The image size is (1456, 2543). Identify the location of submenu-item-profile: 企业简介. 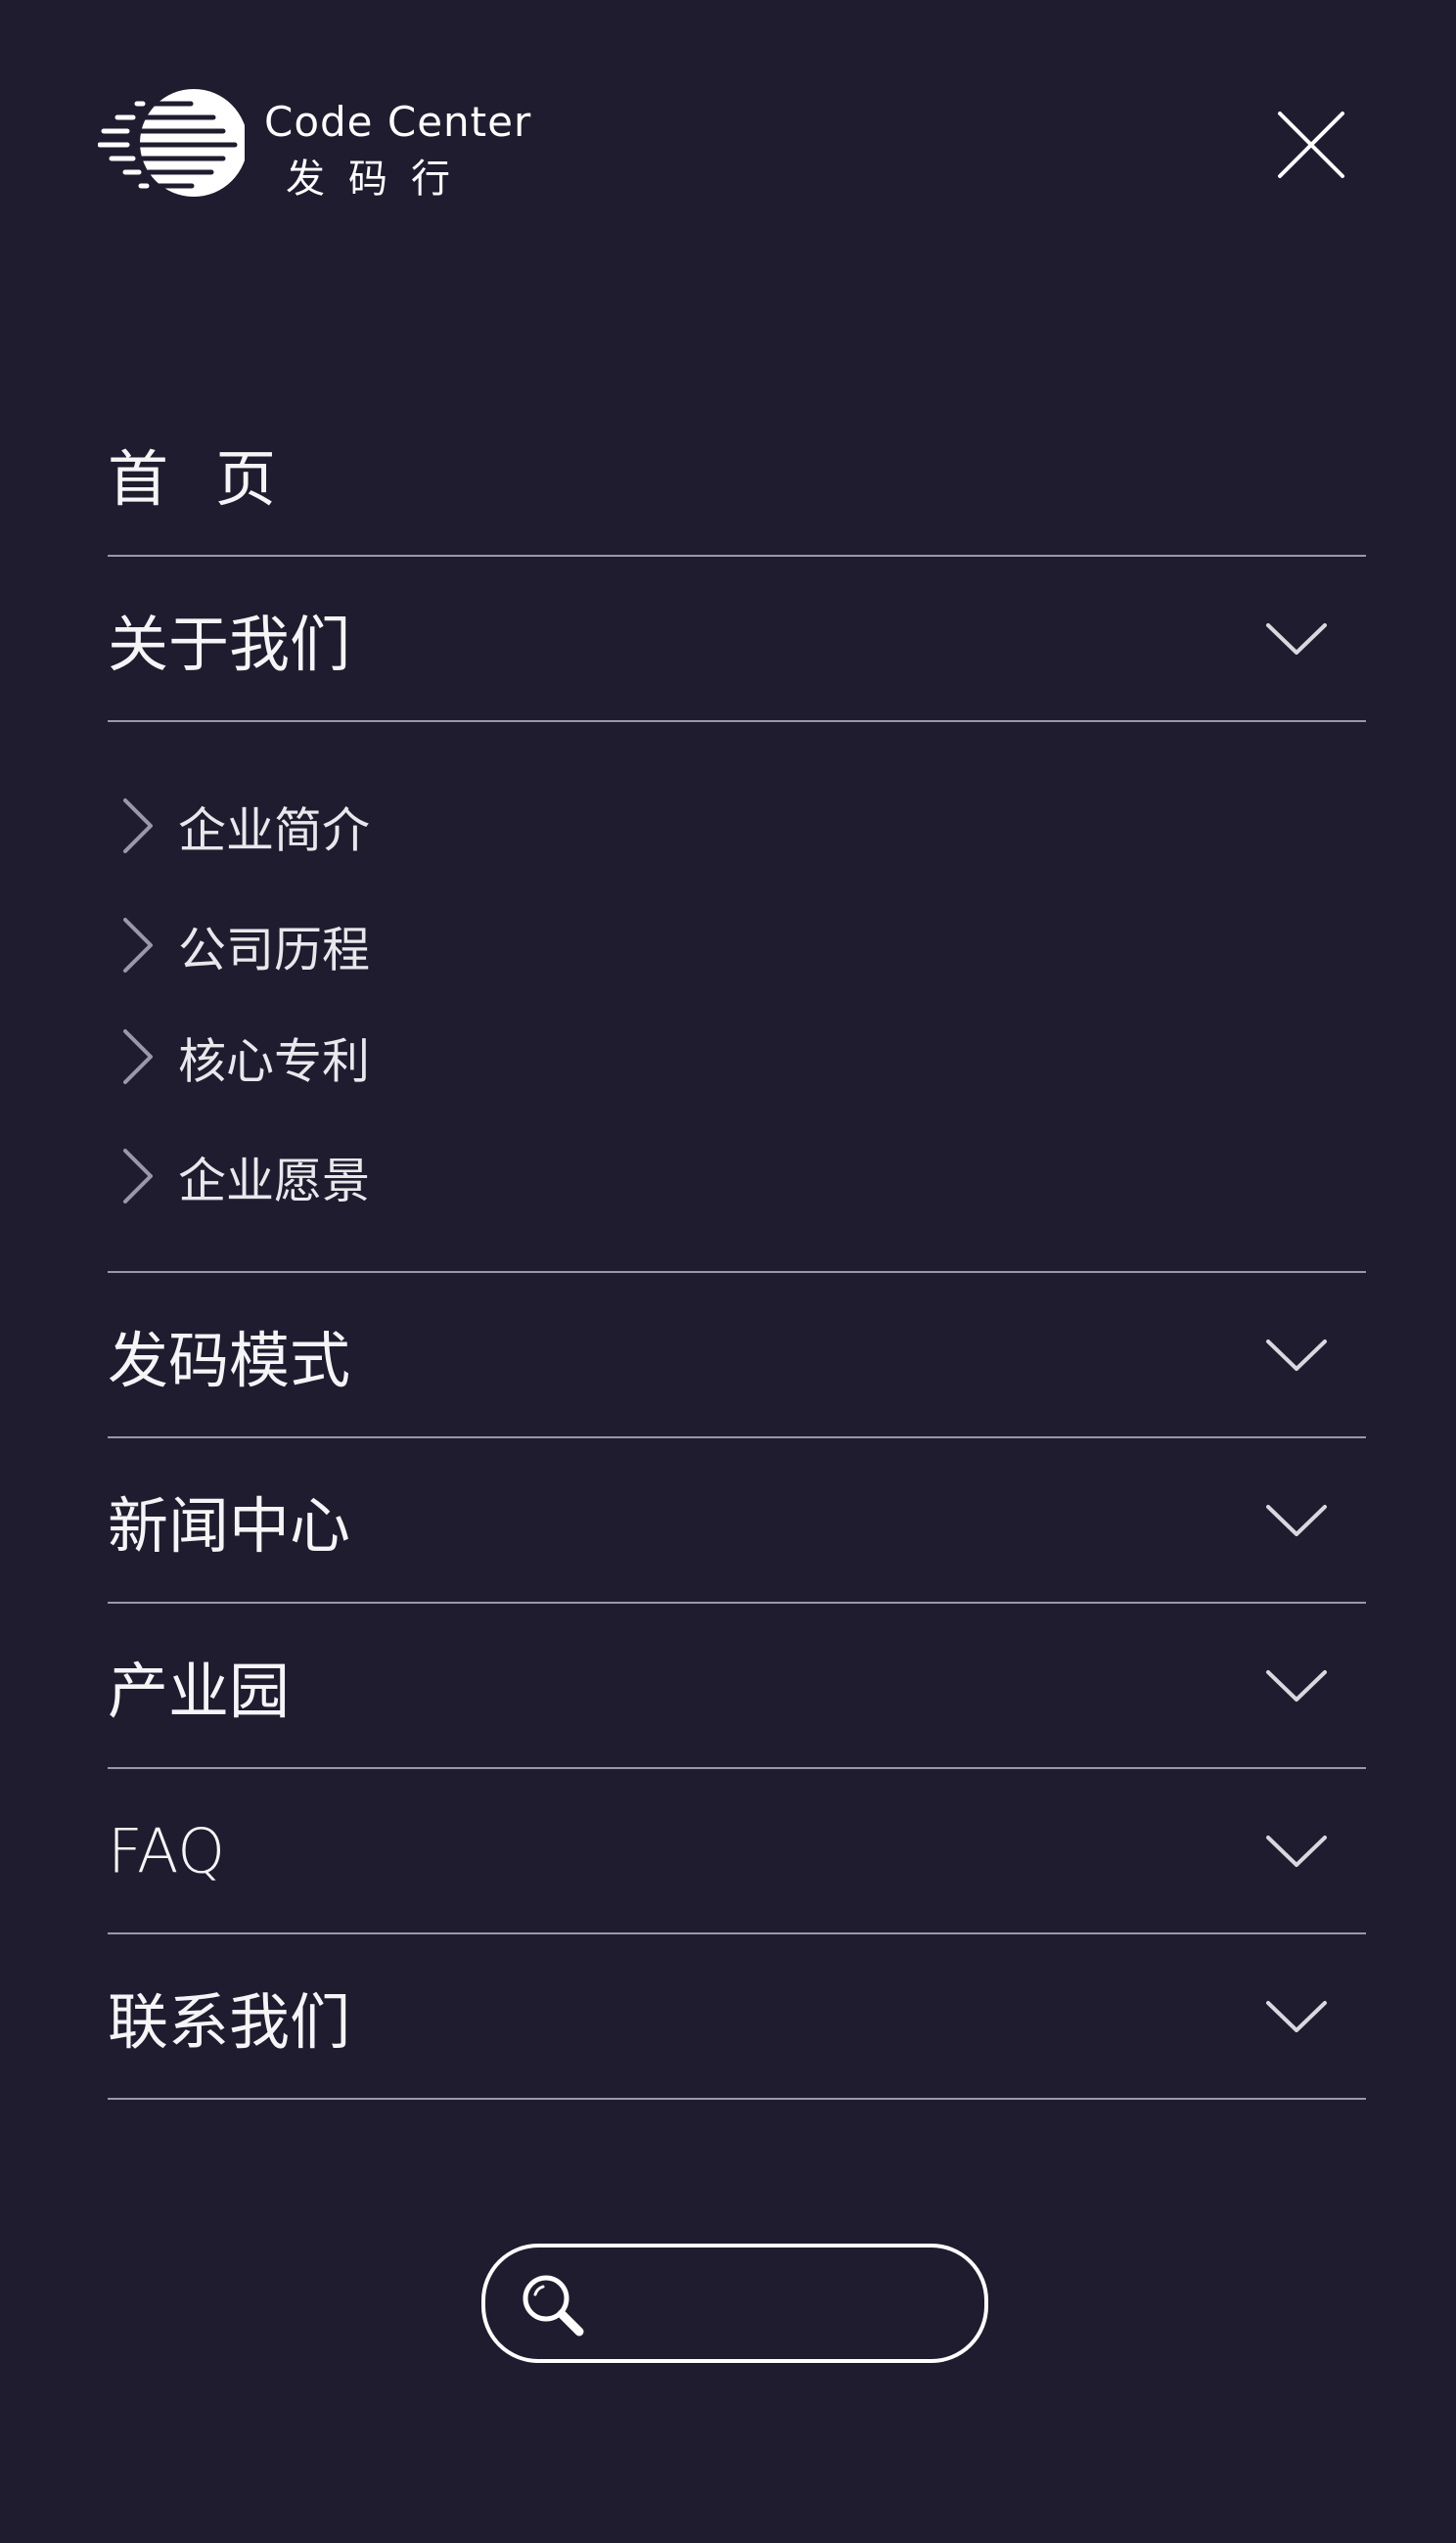
(401, 827).